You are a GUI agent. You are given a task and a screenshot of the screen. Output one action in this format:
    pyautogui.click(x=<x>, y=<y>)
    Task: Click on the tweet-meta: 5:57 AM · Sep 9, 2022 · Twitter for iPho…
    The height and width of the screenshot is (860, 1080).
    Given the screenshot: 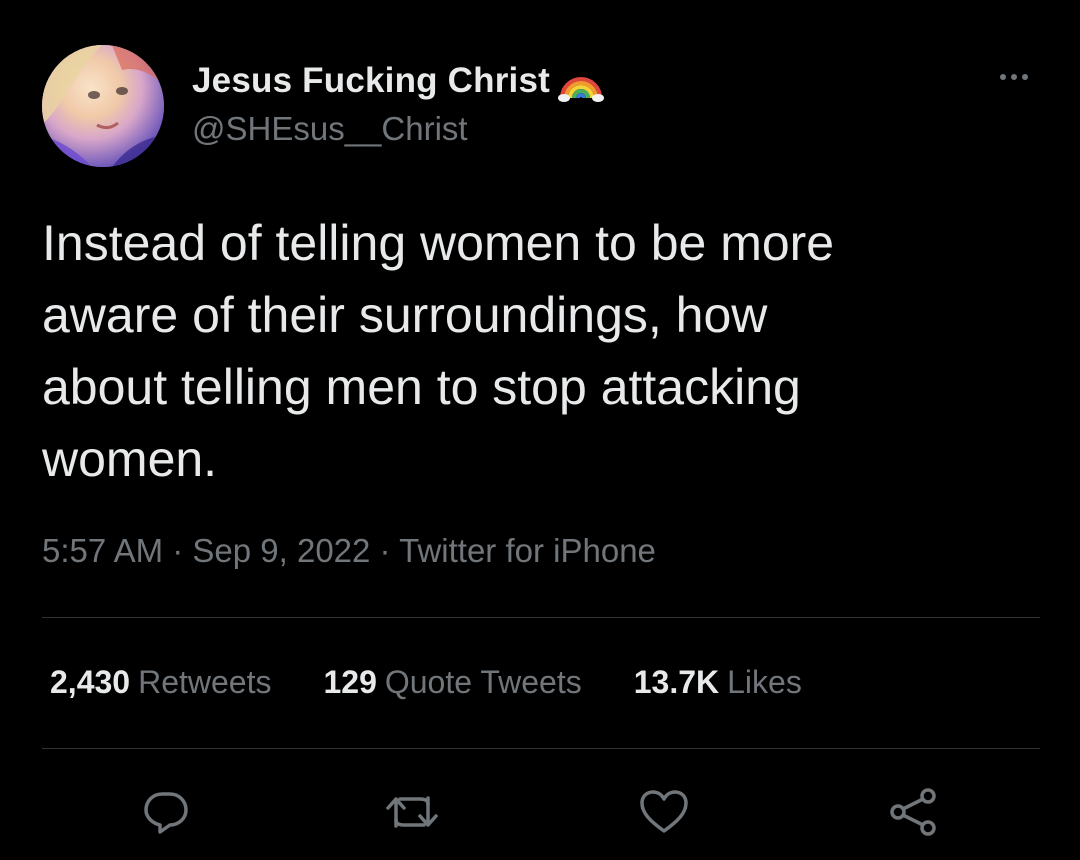 What is the action you would take?
    pyautogui.click(x=349, y=551)
    